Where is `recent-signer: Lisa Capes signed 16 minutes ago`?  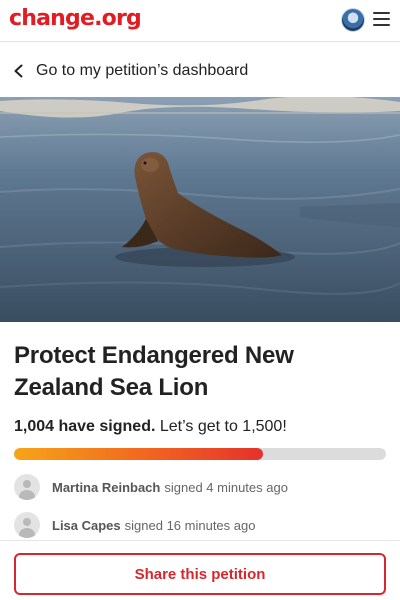 recent-signer: Lisa Capes signed 16 minutes ago is located at coordinates (194, 525).